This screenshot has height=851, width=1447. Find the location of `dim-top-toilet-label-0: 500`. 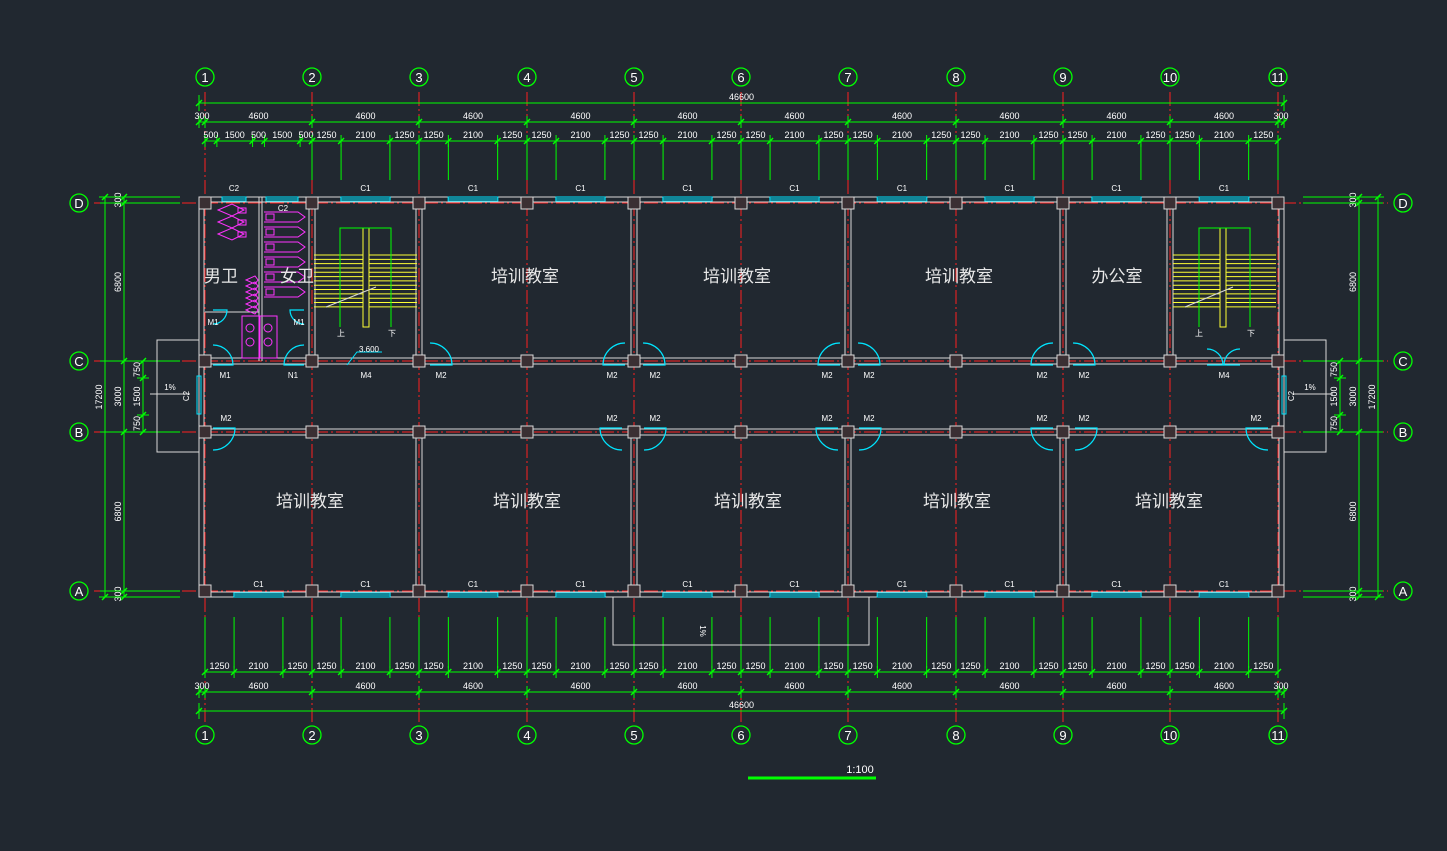

dim-top-toilet-label-0: 500 is located at coordinates (210, 135).